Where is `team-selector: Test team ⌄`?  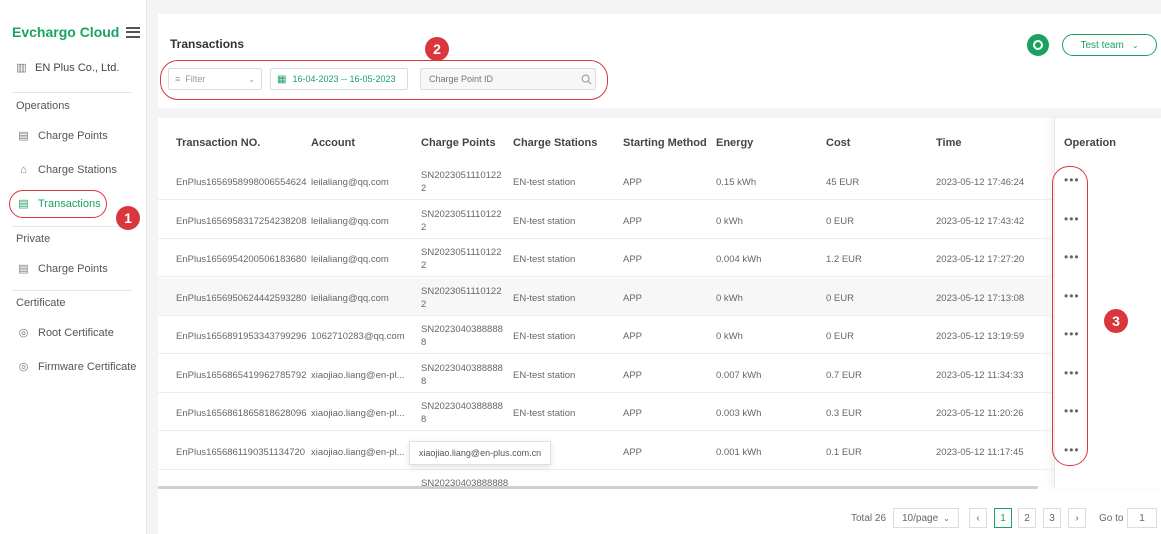
team-selector: Test team ⌄ is located at coordinates (1109, 45).